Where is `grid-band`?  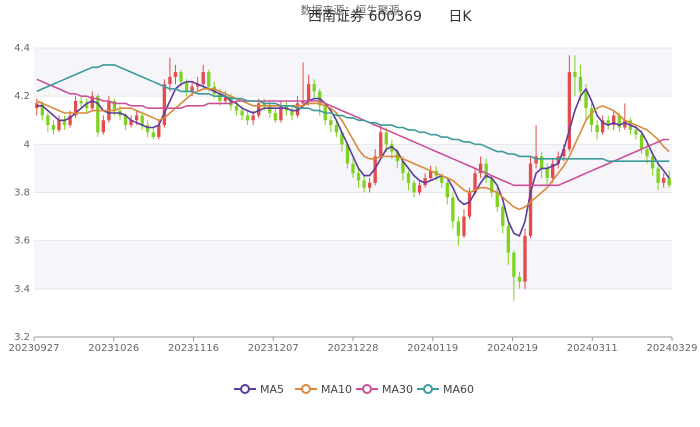 grid-band is located at coordinates (353, 264).